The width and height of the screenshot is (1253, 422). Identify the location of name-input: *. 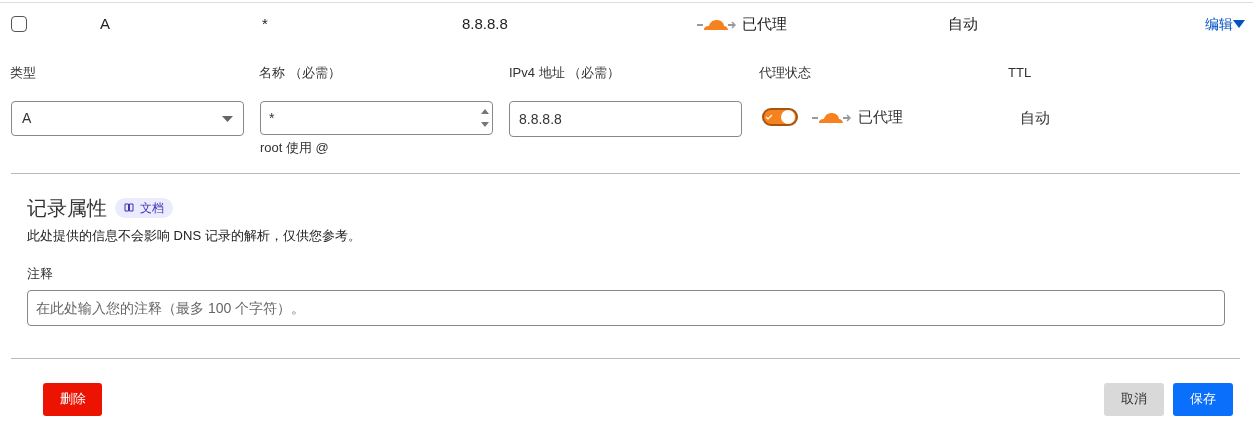
(376, 118).